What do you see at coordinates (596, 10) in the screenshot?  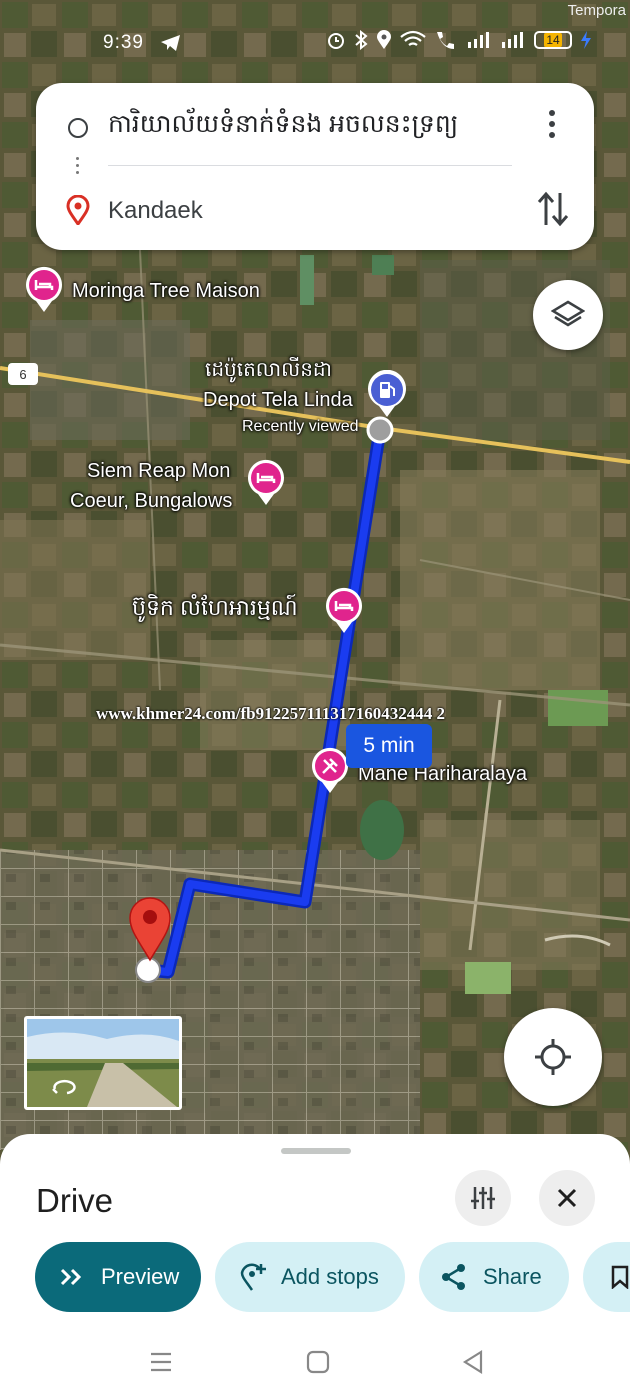 I see `status-top-text: Tempora` at bounding box center [596, 10].